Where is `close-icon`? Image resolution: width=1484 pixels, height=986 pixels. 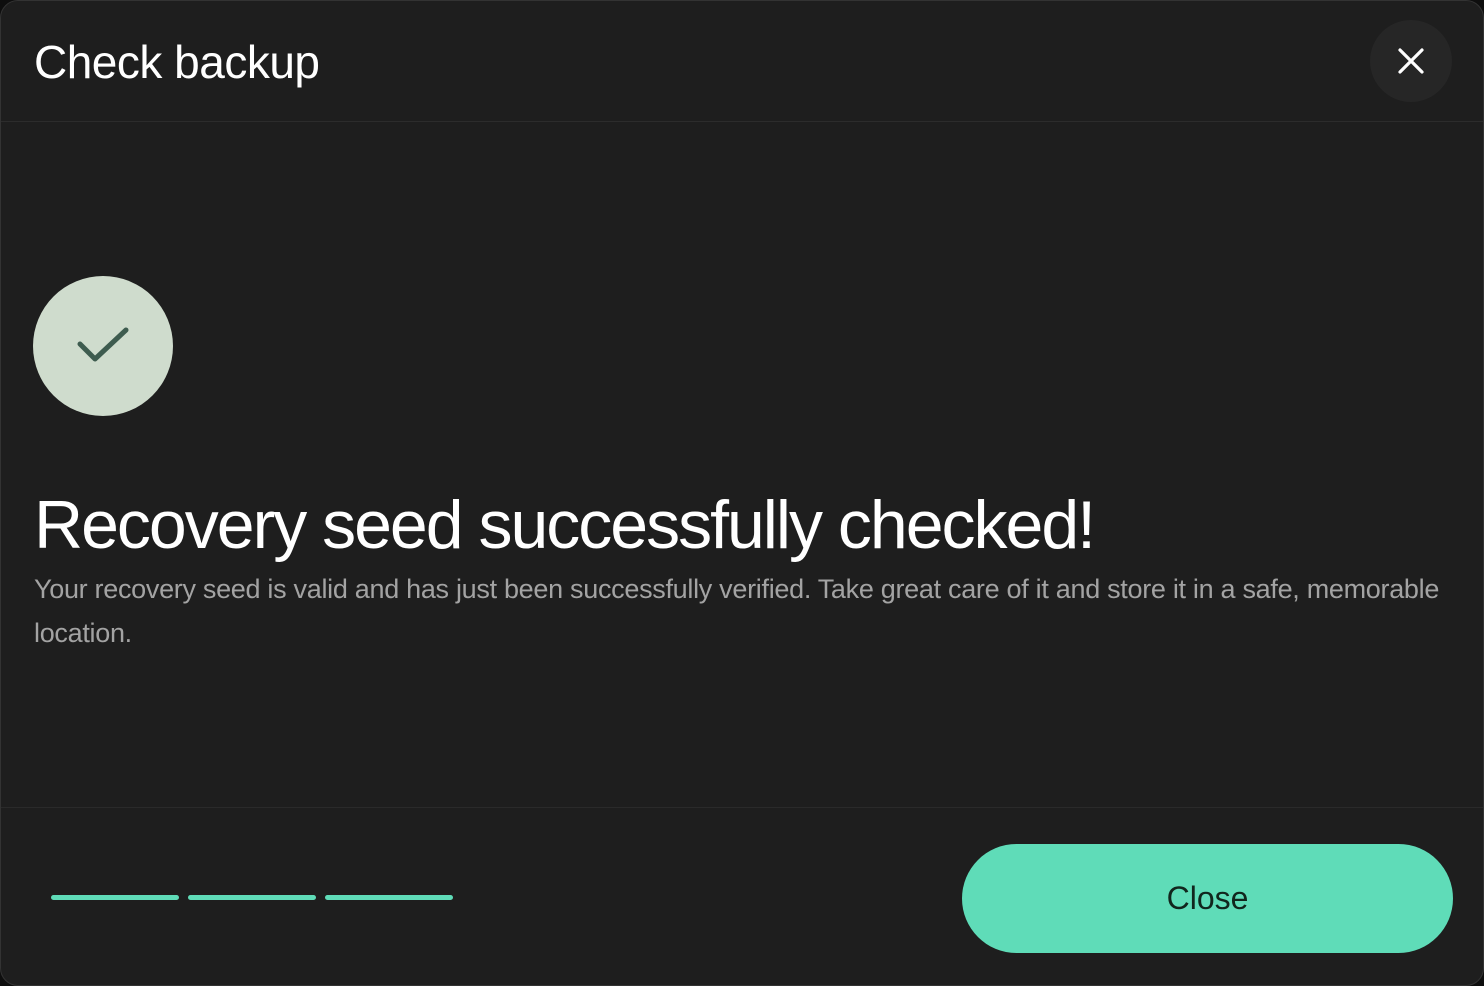 close-icon is located at coordinates (1411, 61).